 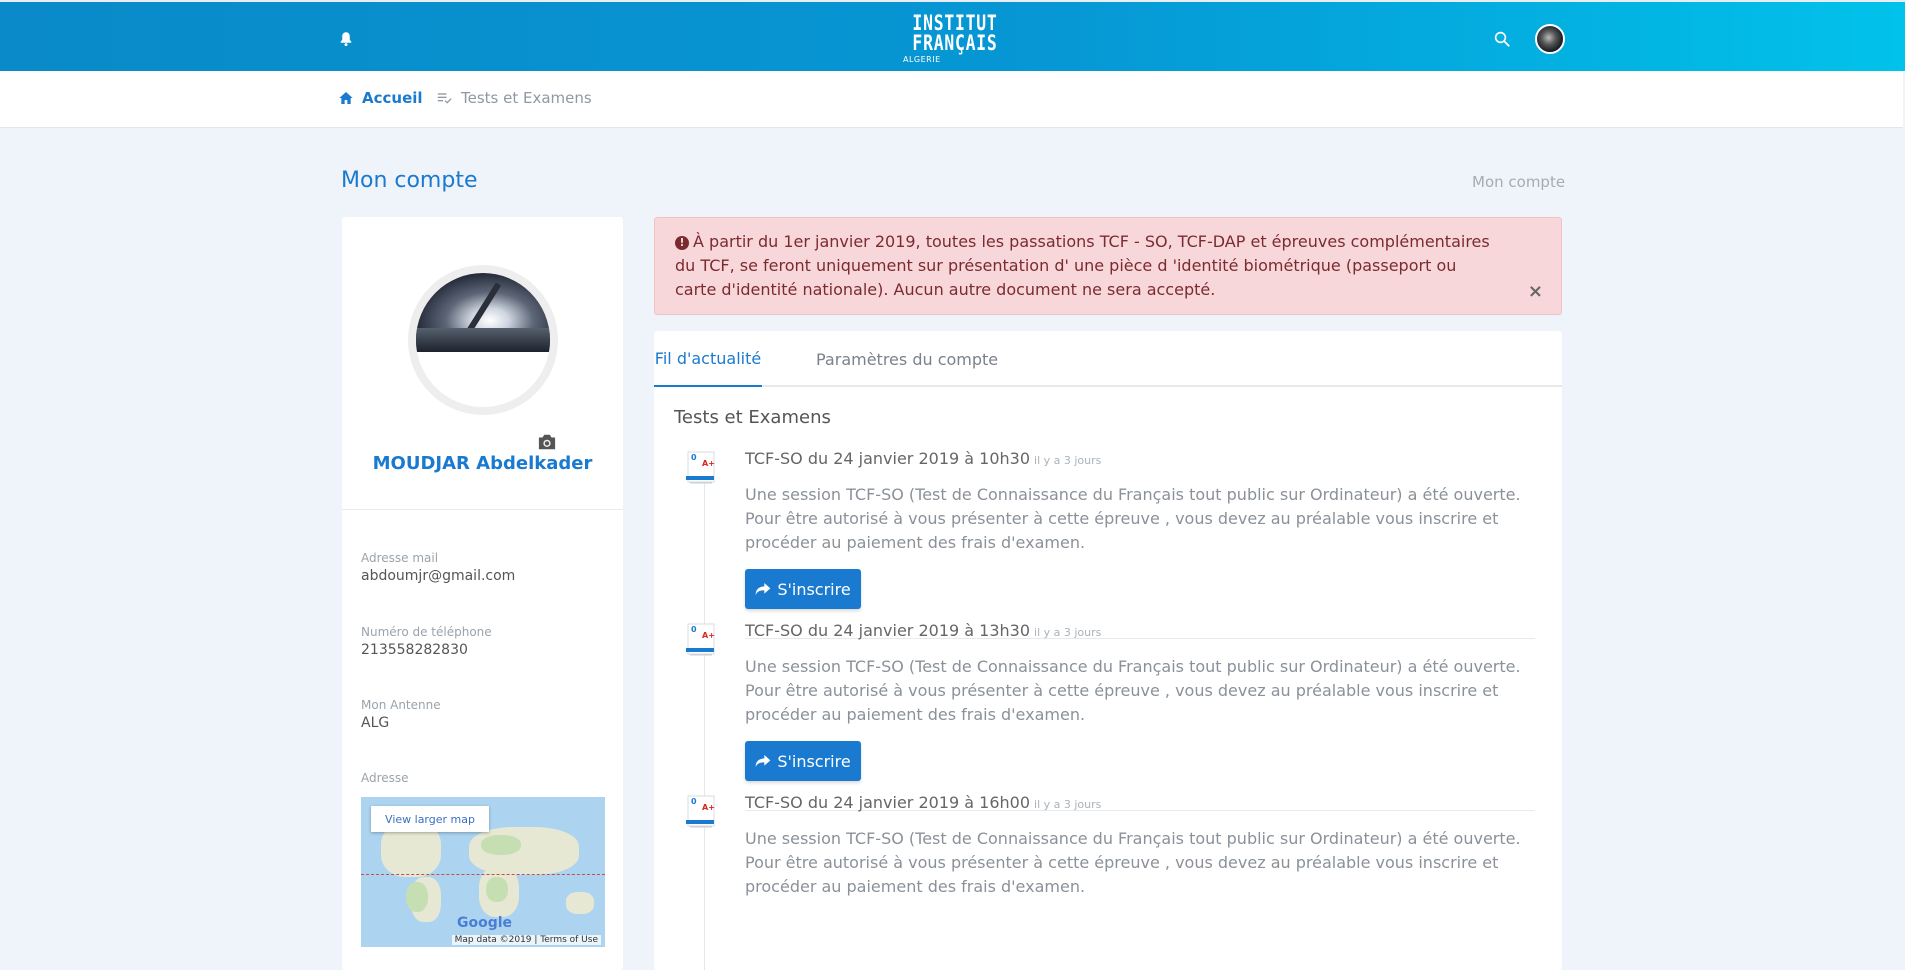 I want to click on map-attribution: Map data ©2019 | Terms of Use, so click(x=526, y=940).